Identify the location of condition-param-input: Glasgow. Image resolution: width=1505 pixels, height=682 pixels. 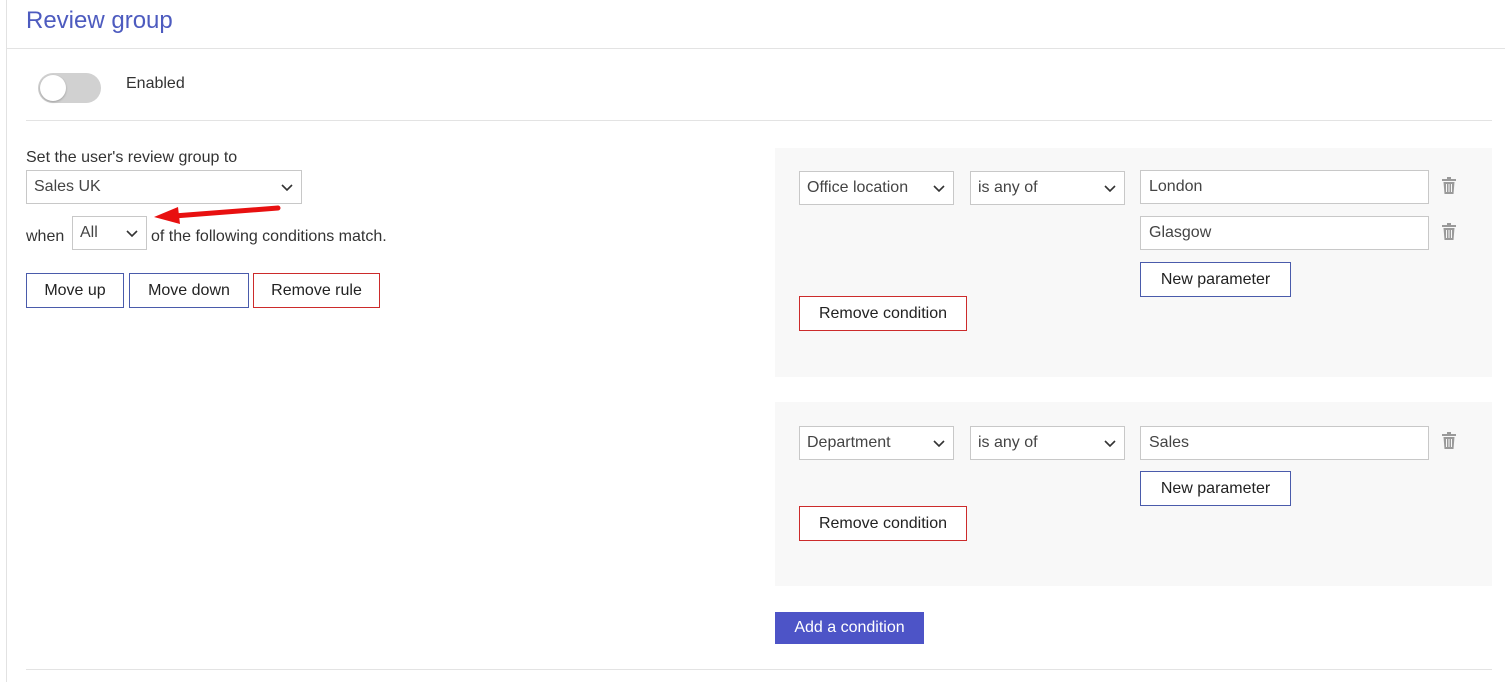
(1284, 233).